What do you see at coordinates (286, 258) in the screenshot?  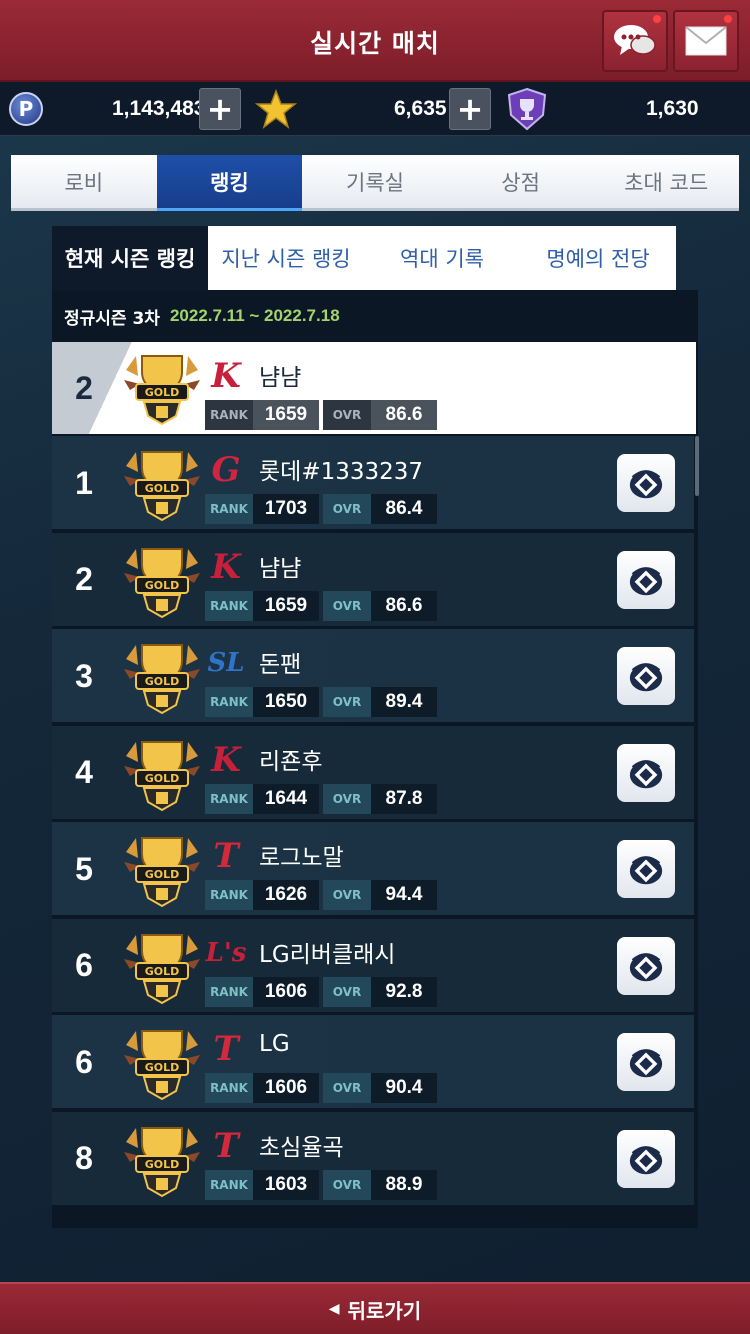 I see `subtab-last-season: 지난 시즌 랭킹` at bounding box center [286, 258].